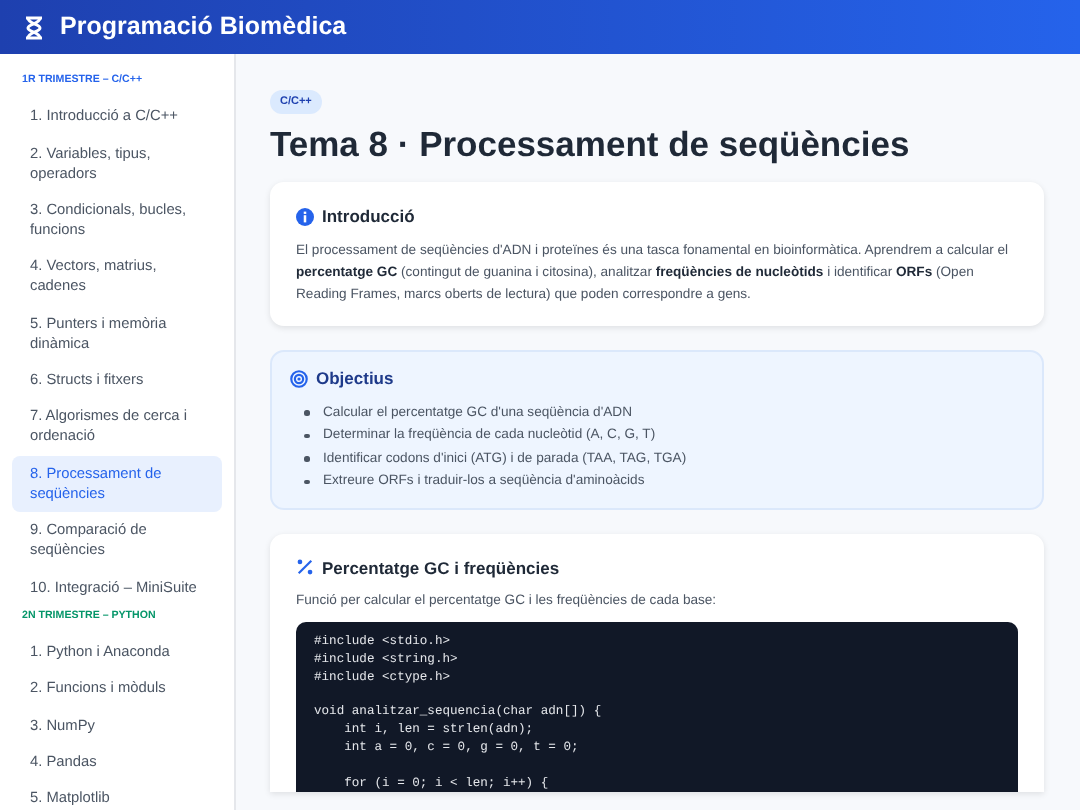 Image resolution: width=1080 pixels, height=810 pixels. I want to click on app-title: Programació Biomèdica, so click(203, 27).